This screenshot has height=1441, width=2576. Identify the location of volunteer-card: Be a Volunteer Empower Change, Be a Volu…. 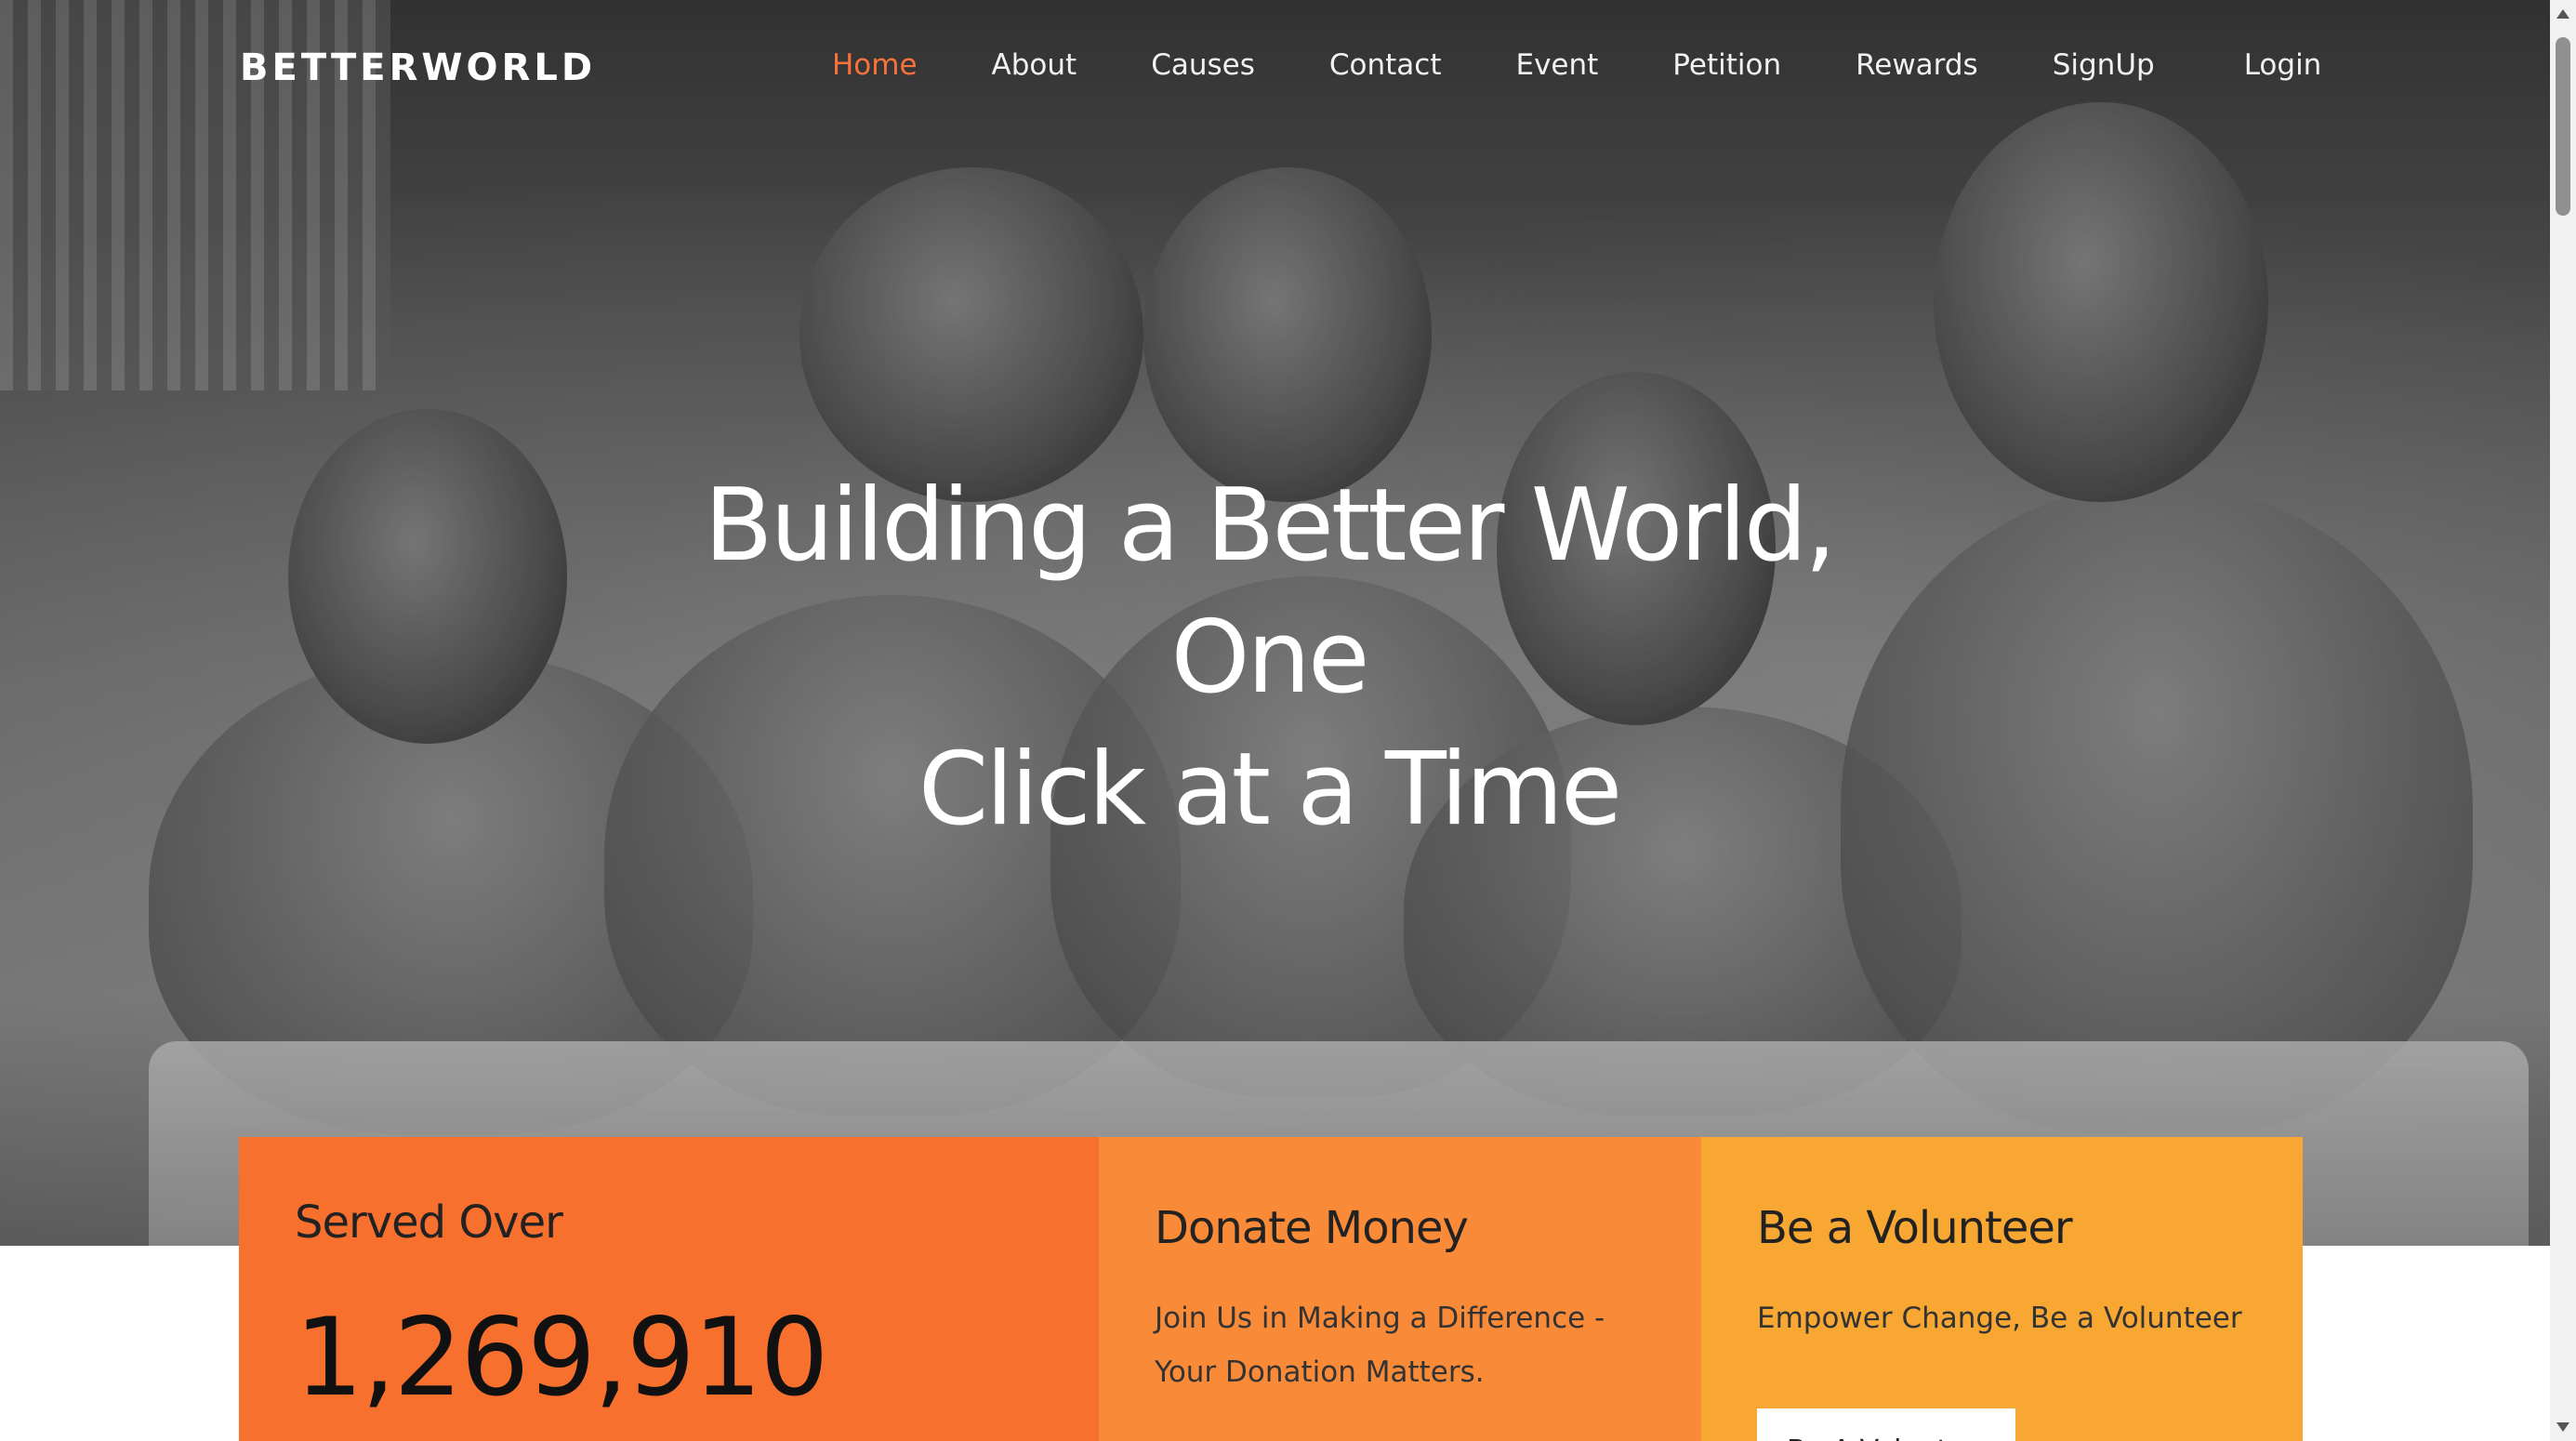
(2002, 1289).